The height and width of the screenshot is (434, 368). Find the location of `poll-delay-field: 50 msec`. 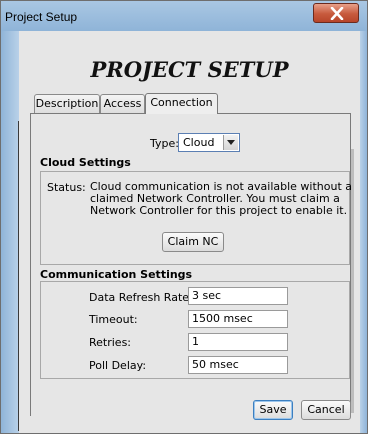

poll-delay-field: 50 msec is located at coordinates (238, 365).